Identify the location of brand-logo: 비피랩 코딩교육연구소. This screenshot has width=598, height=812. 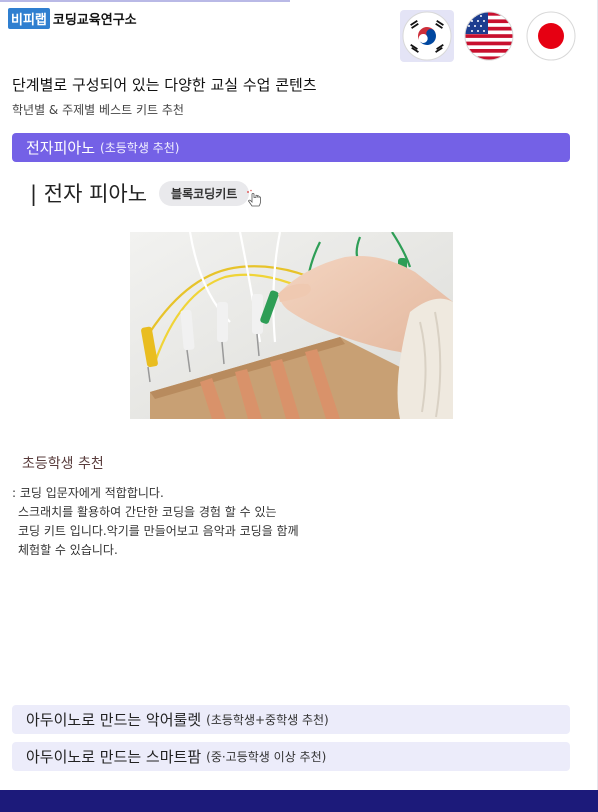
(72, 18).